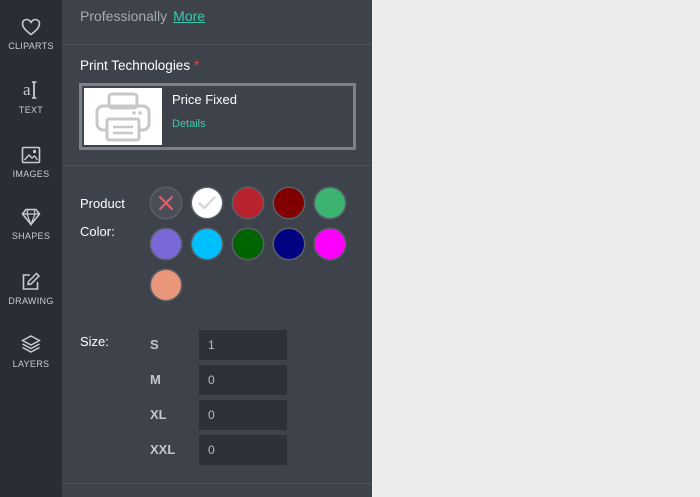 The image size is (700, 497). What do you see at coordinates (217, 116) in the screenshot?
I see `print-technology-option: Price Fixed Details` at bounding box center [217, 116].